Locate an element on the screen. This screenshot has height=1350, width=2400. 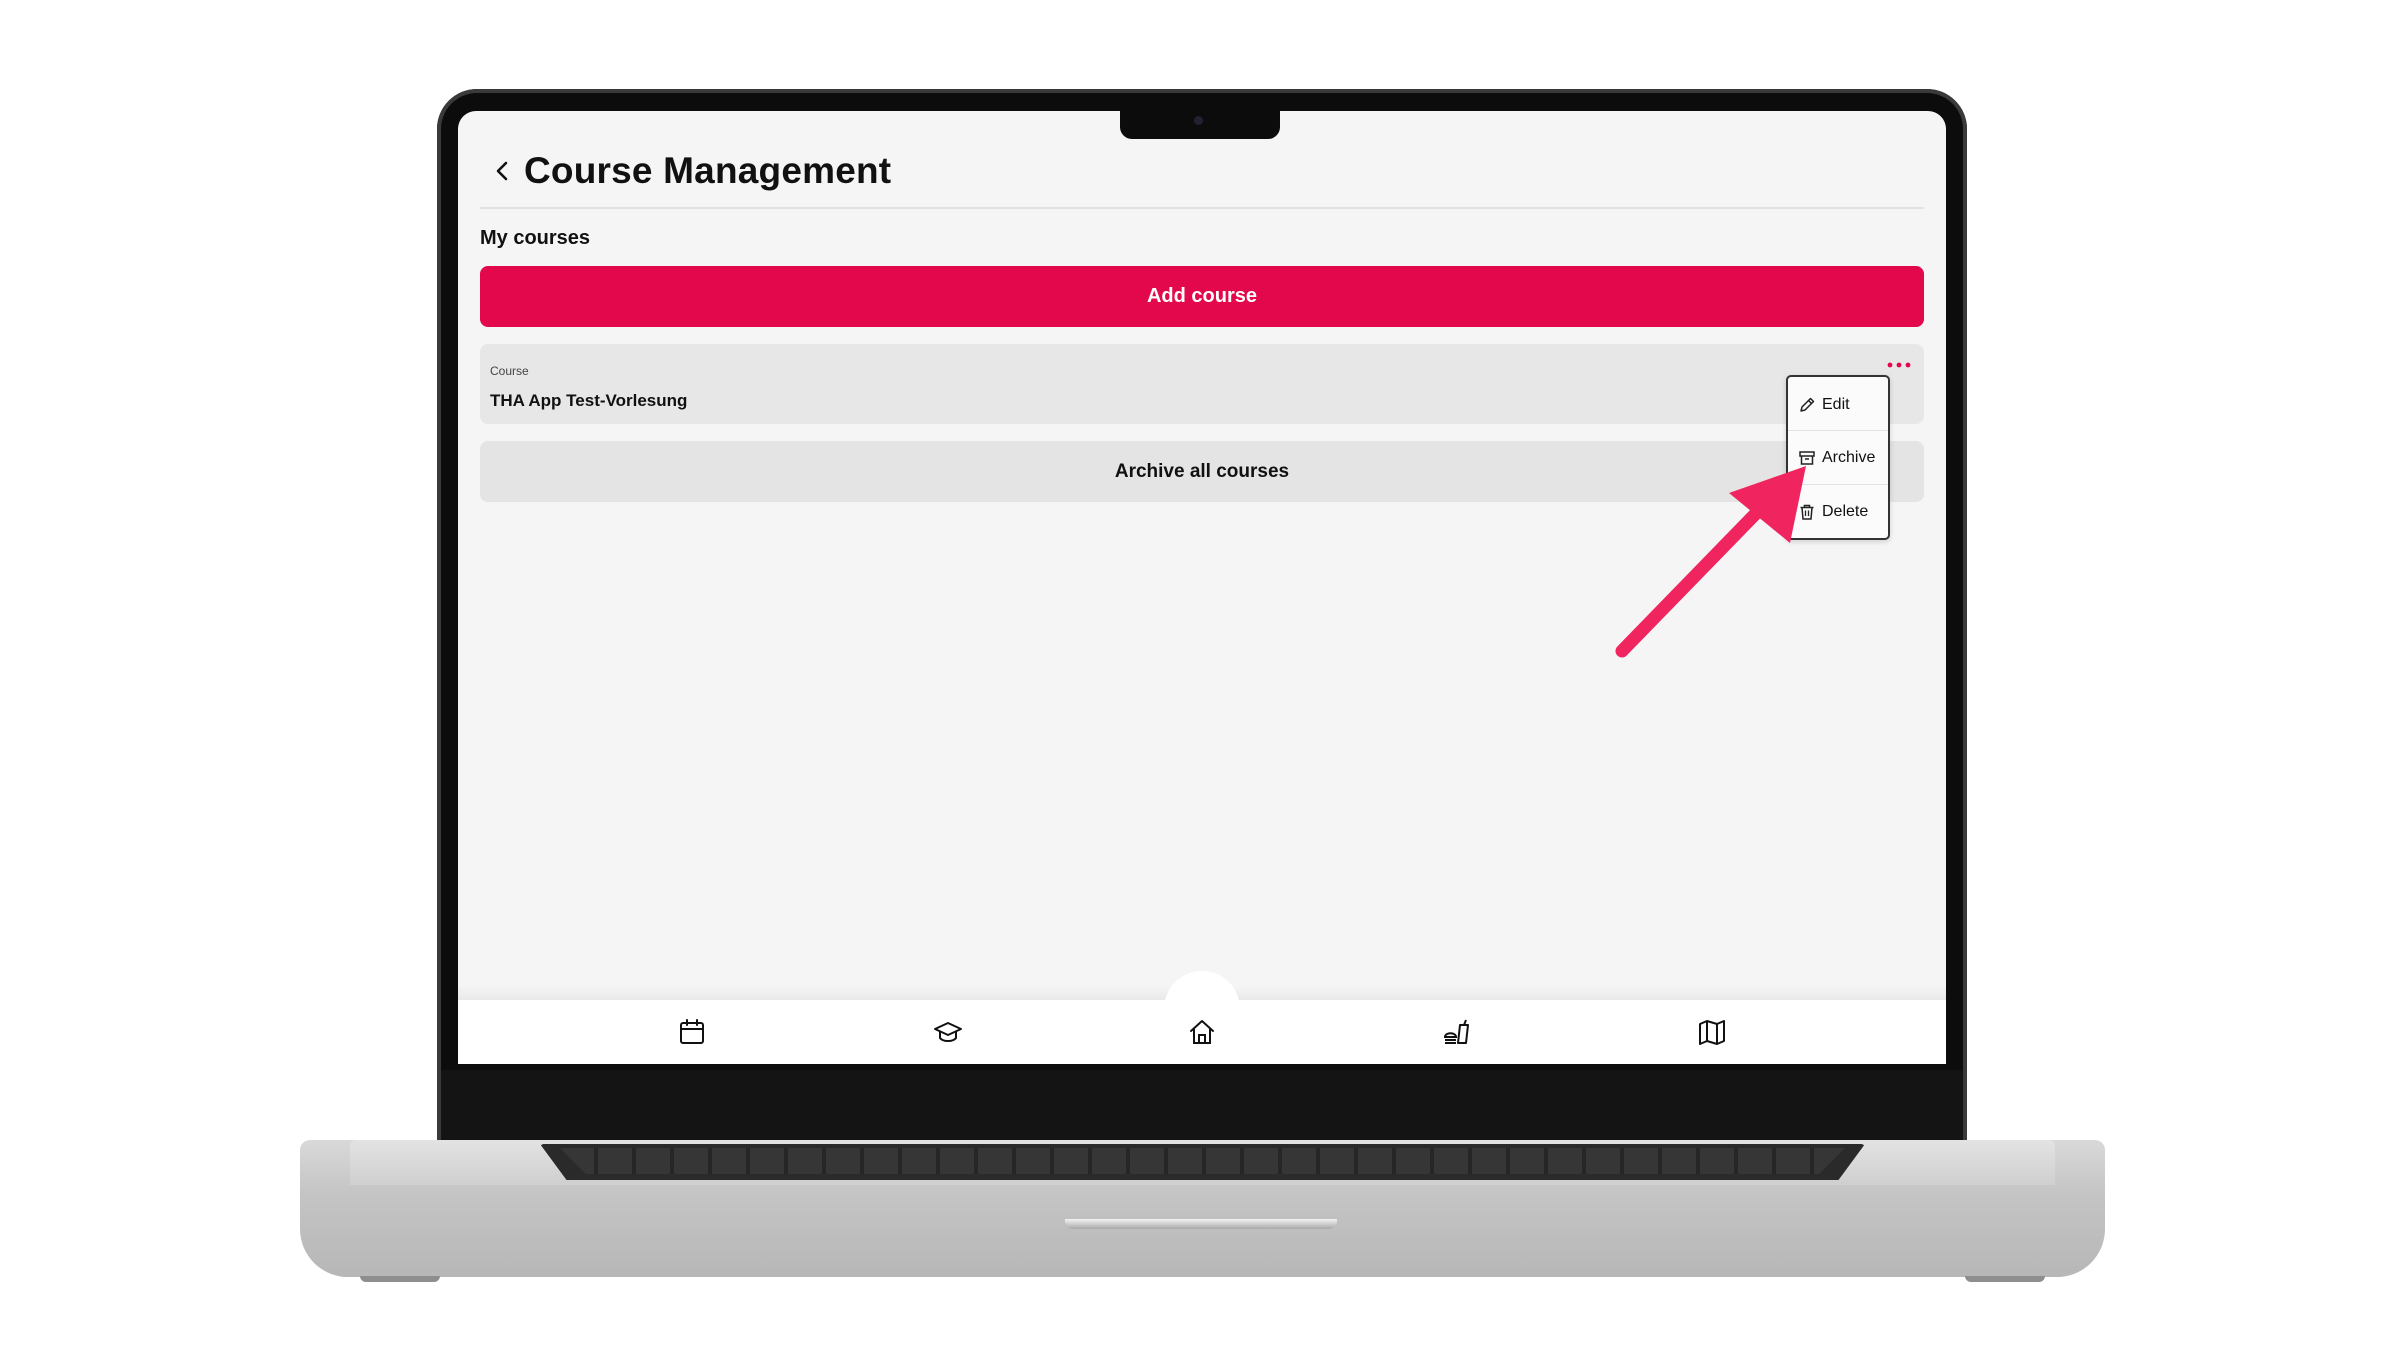
camera-notch is located at coordinates (1200, 125).